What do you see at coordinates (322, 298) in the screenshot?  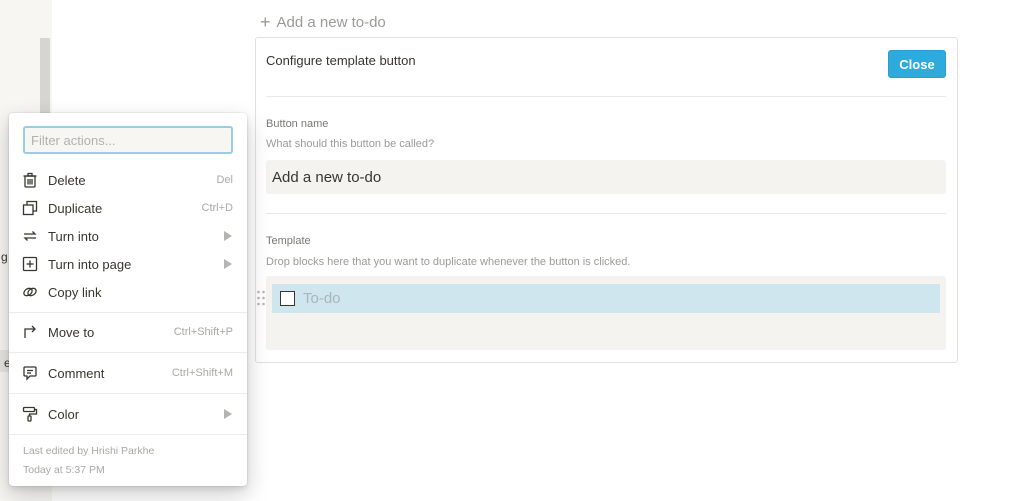 I see `todo-placeholder: To-do` at bounding box center [322, 298].